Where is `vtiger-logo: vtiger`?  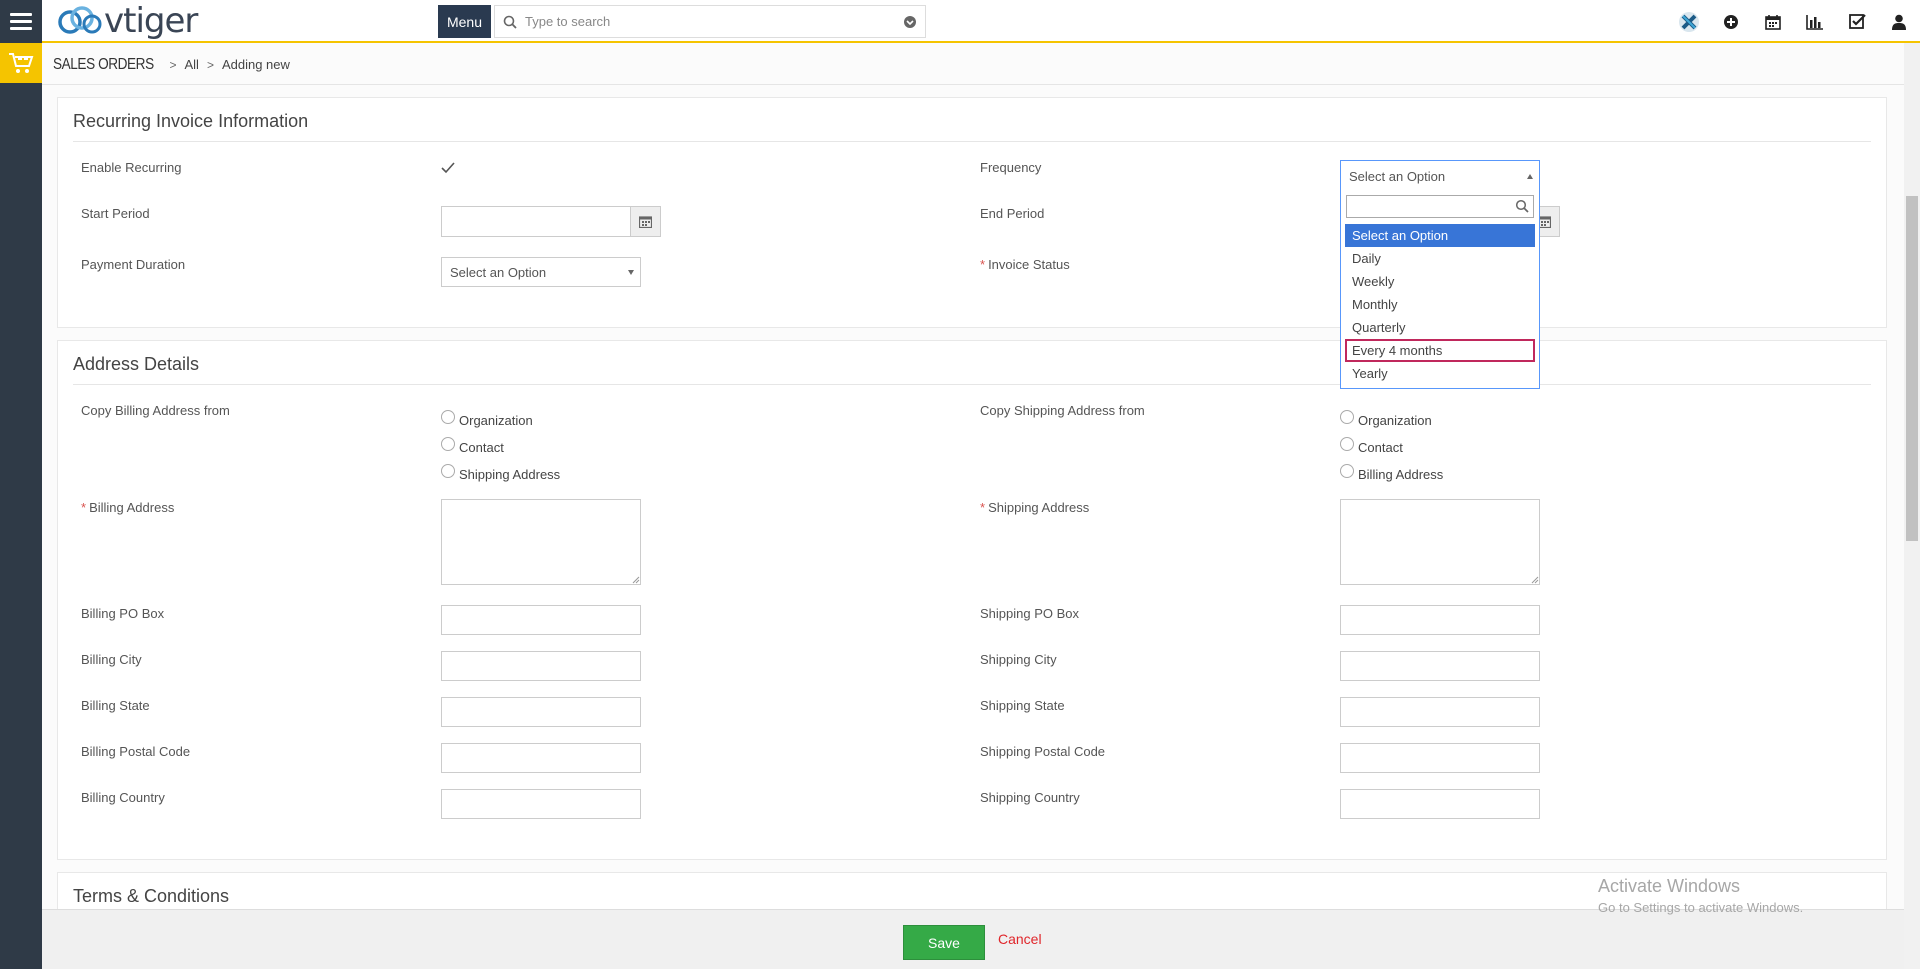
vtiger-logo: vtiger is located at coordinates (127, 21).